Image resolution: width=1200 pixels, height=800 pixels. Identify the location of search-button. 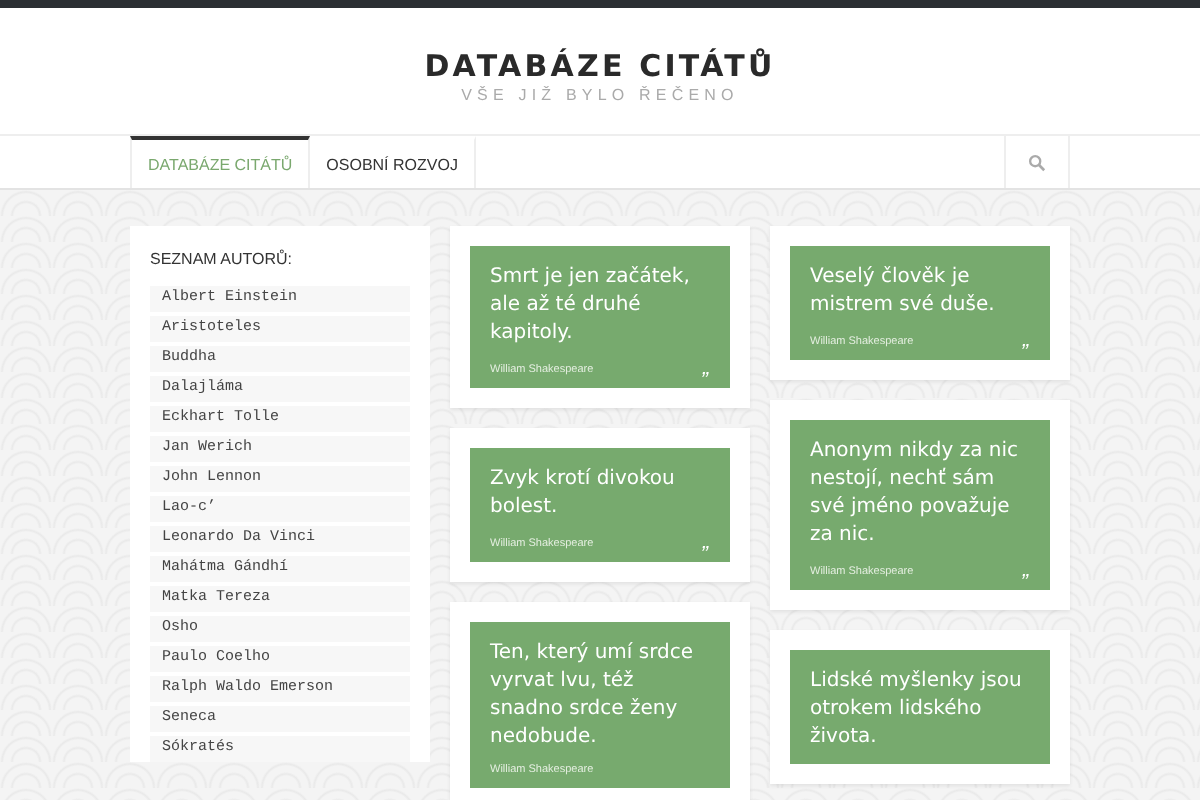
(1037, 162).